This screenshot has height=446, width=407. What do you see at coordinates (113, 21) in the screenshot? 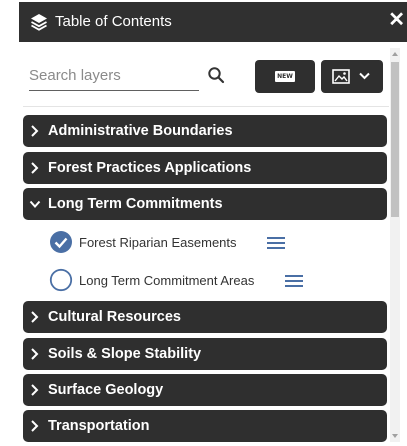
I see `panel-title: Table of Contents` at bounding box center [113, 21].